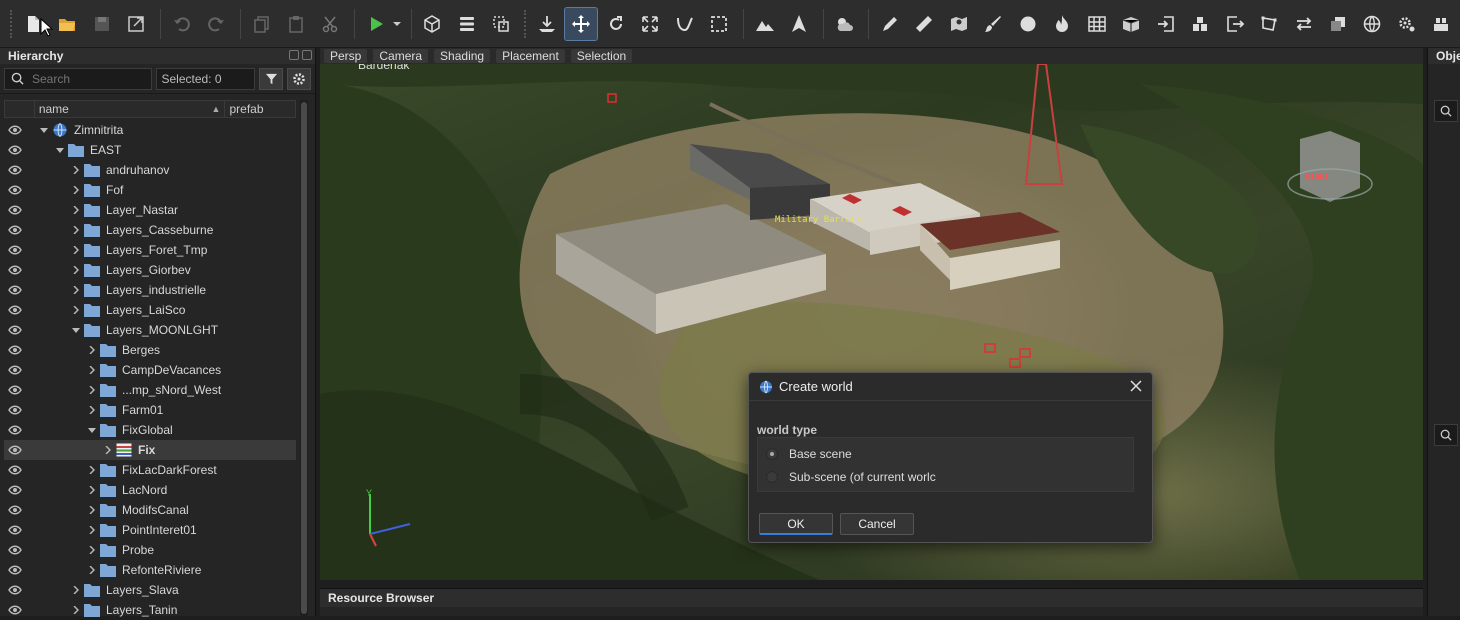 This screenshot has width=1460, height=620. I want to click on shape-button, so click(1268, 24).